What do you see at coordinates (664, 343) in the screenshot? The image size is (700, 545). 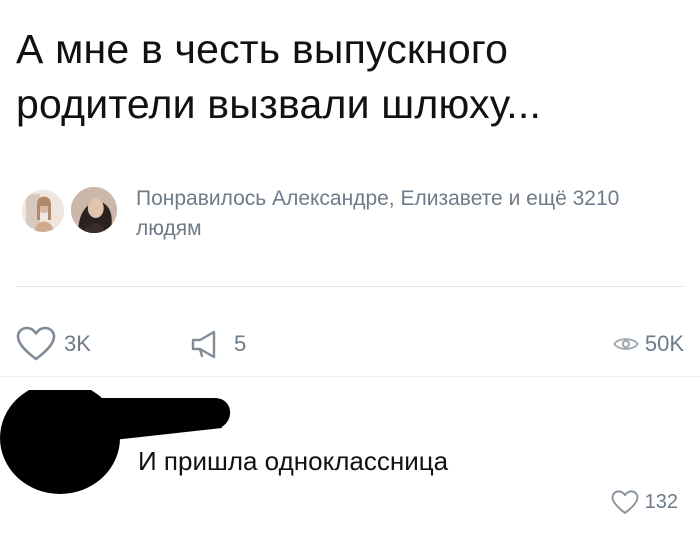 I see `views-count: 50K` at bounding box center [664, 343].